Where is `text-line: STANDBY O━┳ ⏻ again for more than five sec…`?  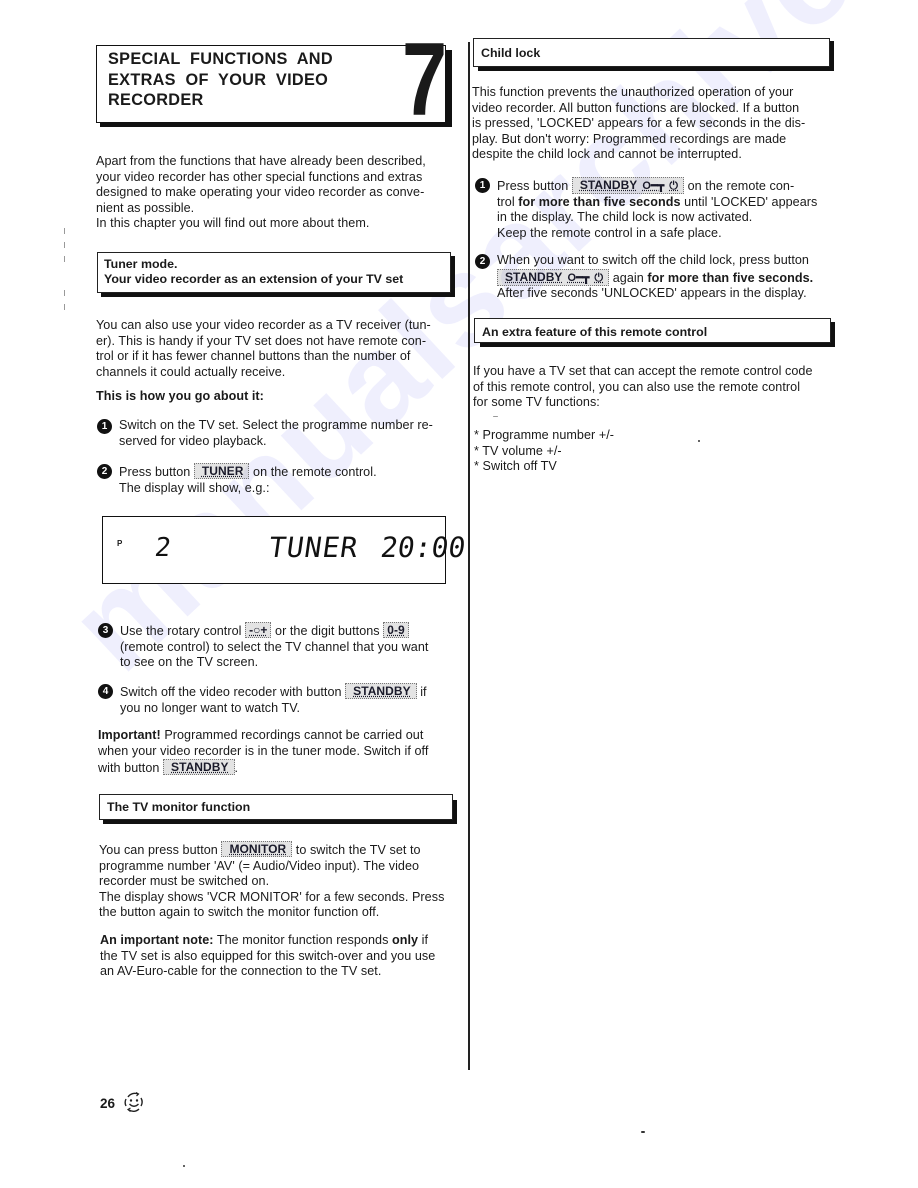 text-line: STANDBY O━┳ ⏻ again for more than five sec… is located at coordinates (682, 277).